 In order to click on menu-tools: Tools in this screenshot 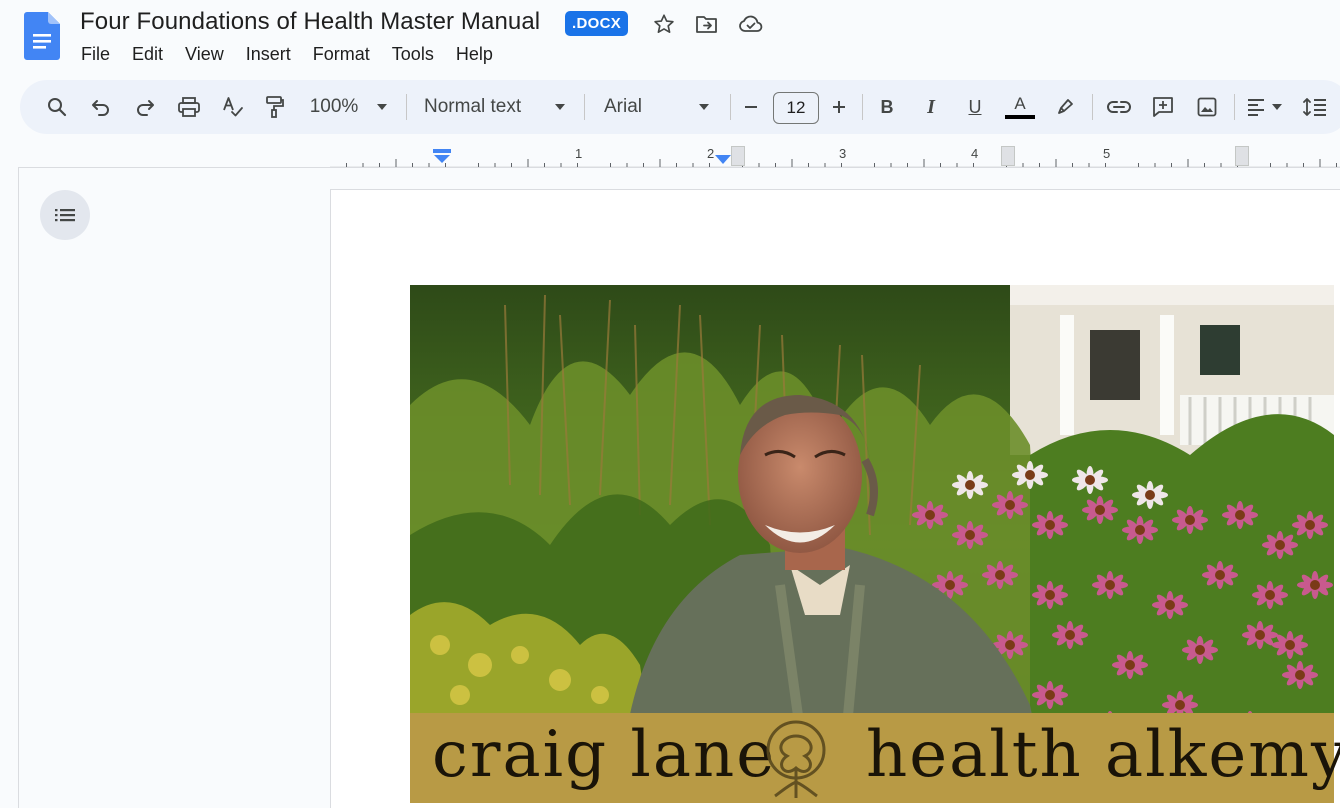, I will do `click(413, 55)`.